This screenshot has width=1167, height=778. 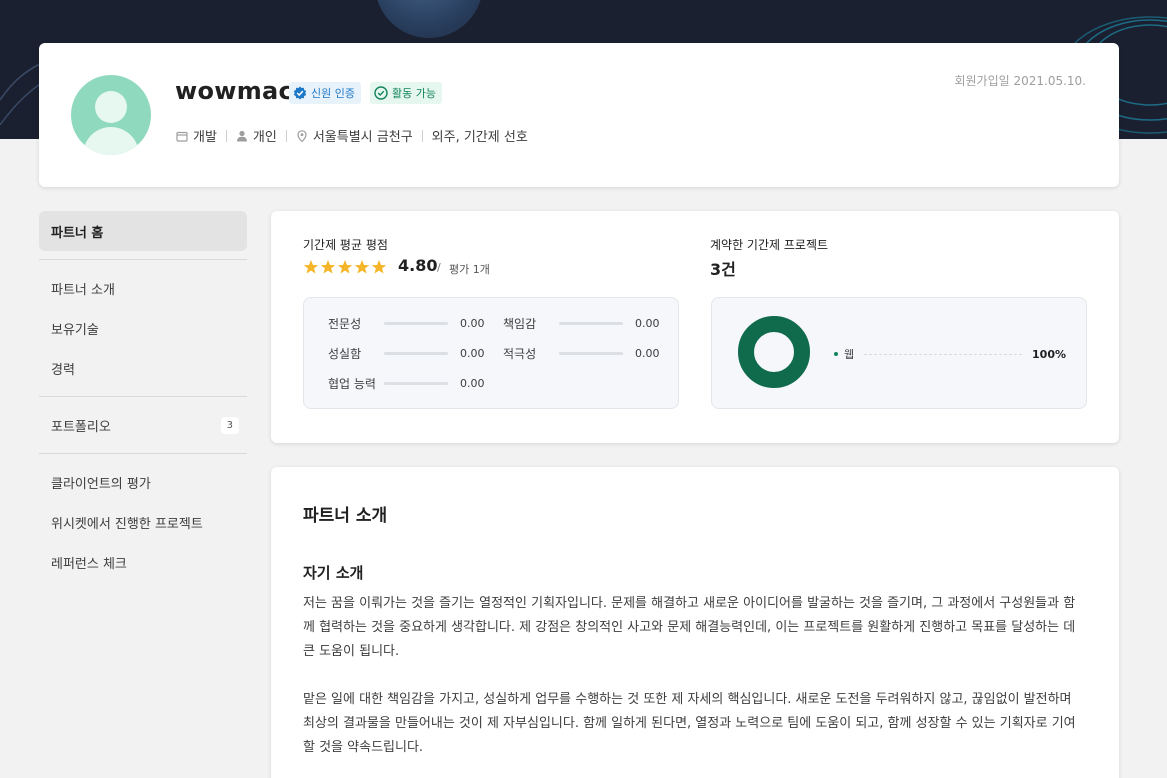 I want to click on metric-sincerity: 성실함 0.00, so click(x=406, y=353).